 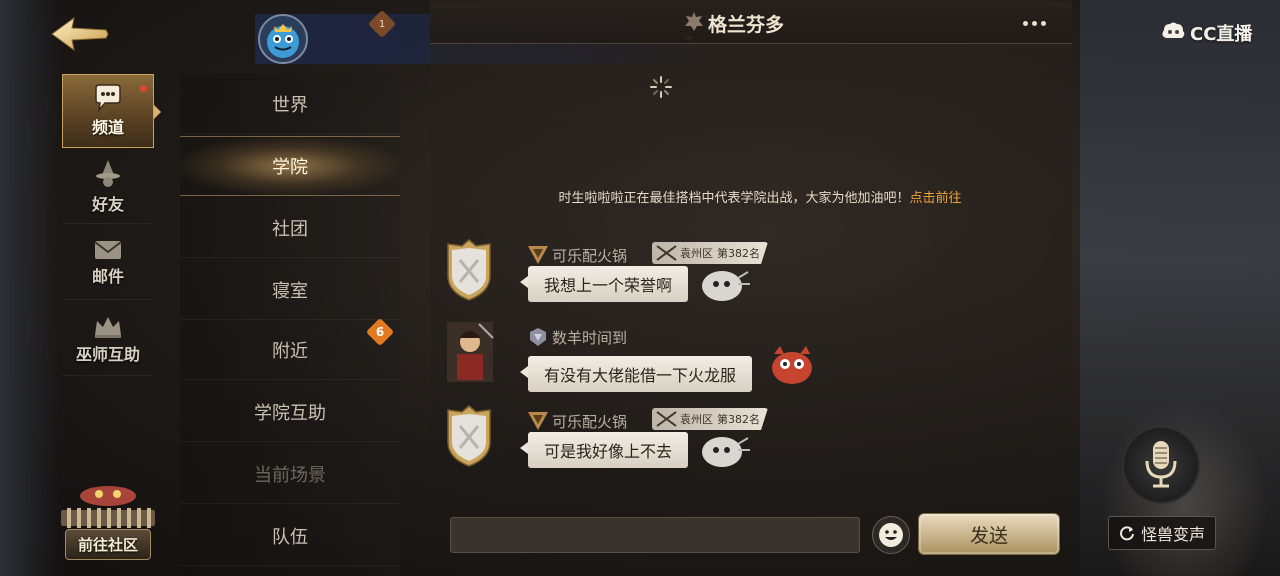 What do you see at coordinates (1127, 533) in the screenshot?
I see `refresh-icon` at bounding box center [1127, 533].